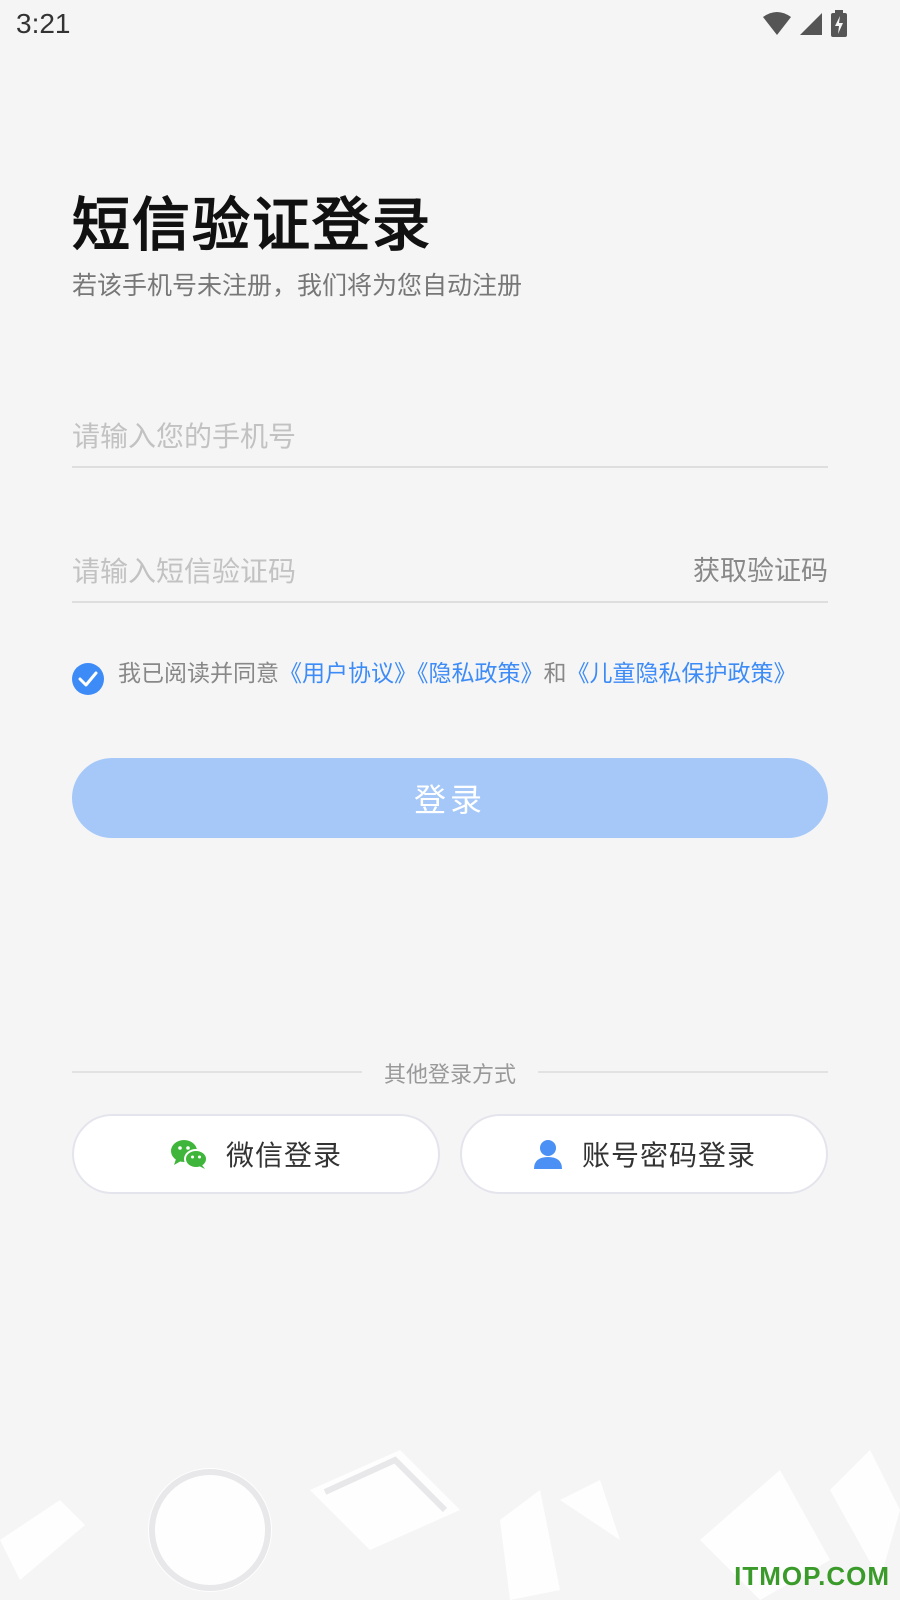 The height and width of the screenshot is (1600, 900). Describe the element at coordinates (352, 436) in the screenshot. I see `phone-input` at that location.